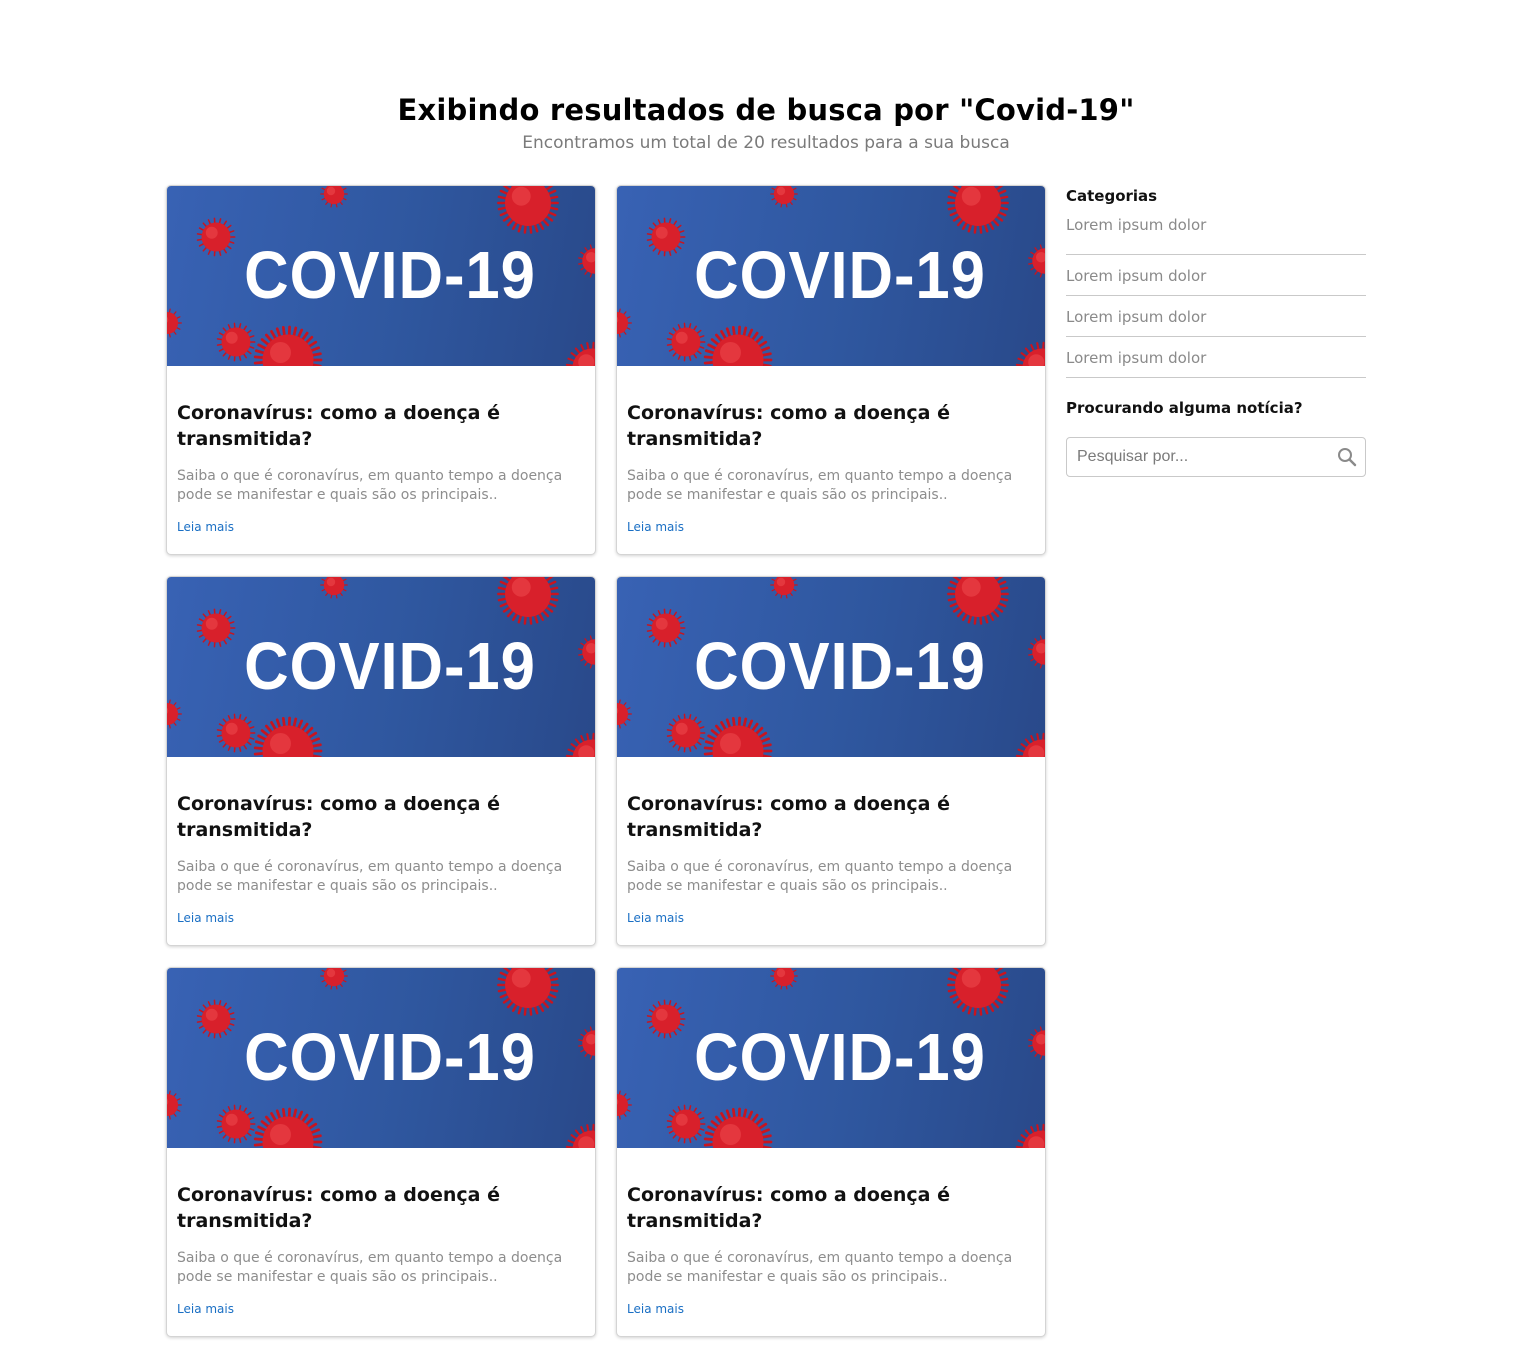 Image resolution: width=1517 pixels, height=1366 pixels. What do you see at coordinates (1112, 196) in the screenshot?
I see `categories-heading: Categorias` at bounding box center [1112, 196].